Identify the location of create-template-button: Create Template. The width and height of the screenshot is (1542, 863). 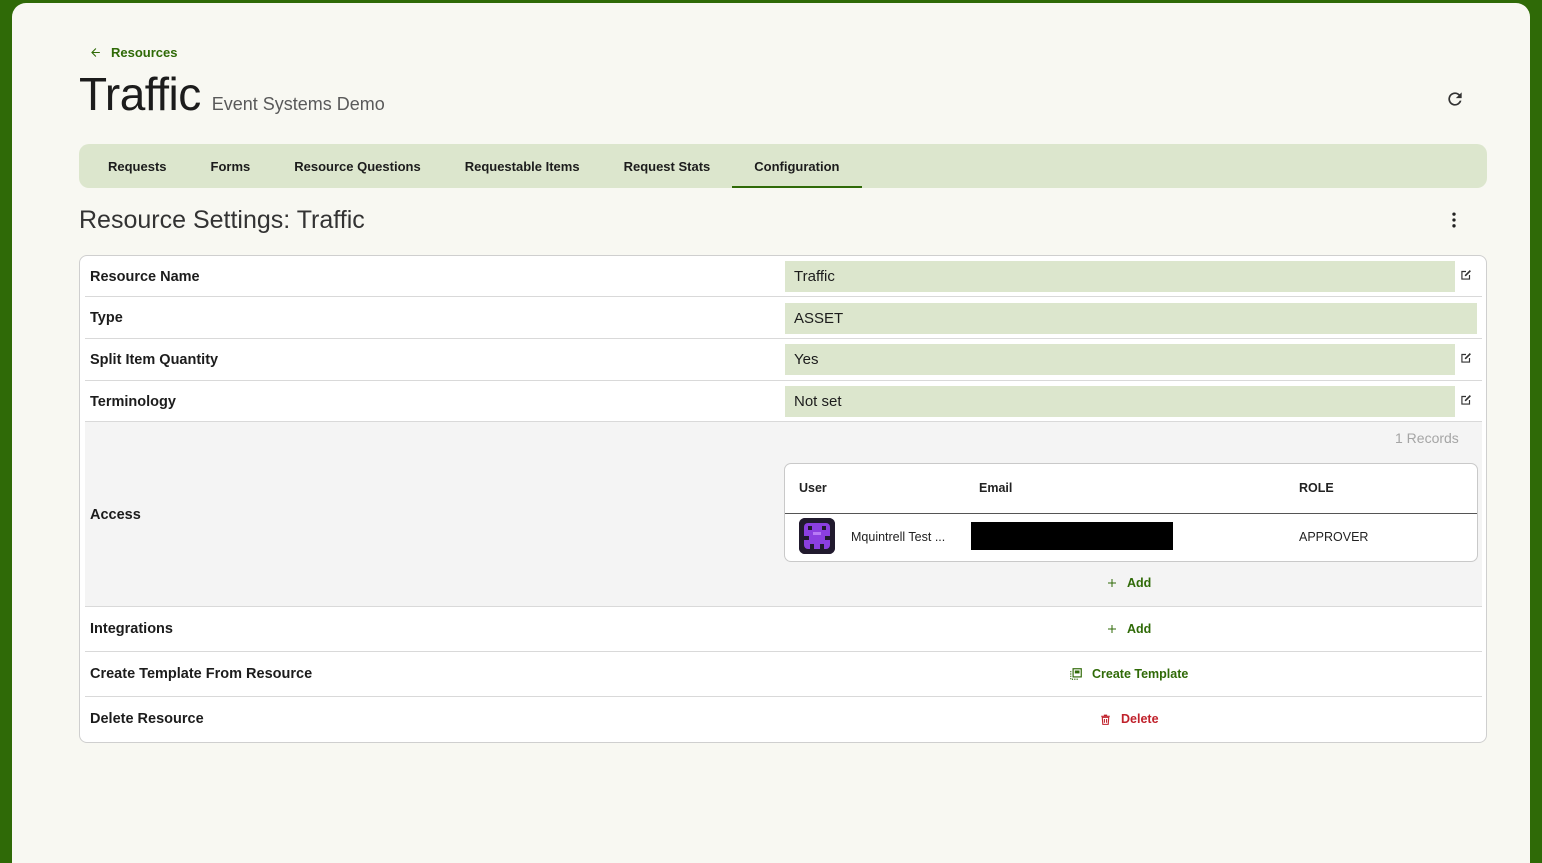
(1128, 674).